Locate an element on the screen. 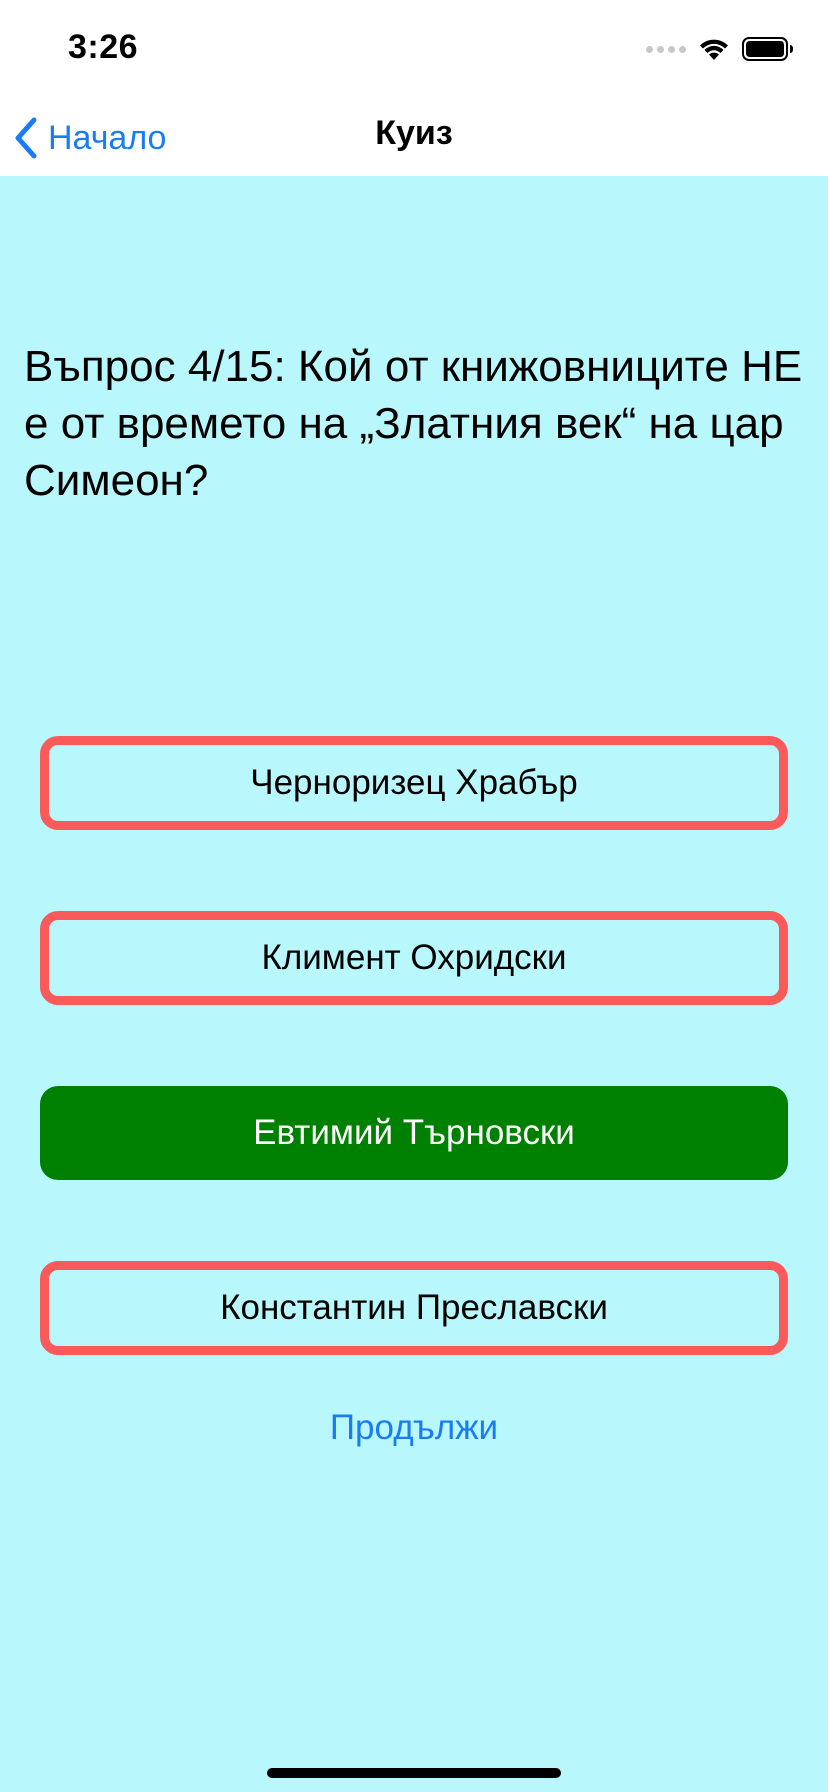 Image resolution: width=828 pixels, height=1792 pixels. answer-button-3: Евтимий Търновски is located at coordinates (414, 1133).